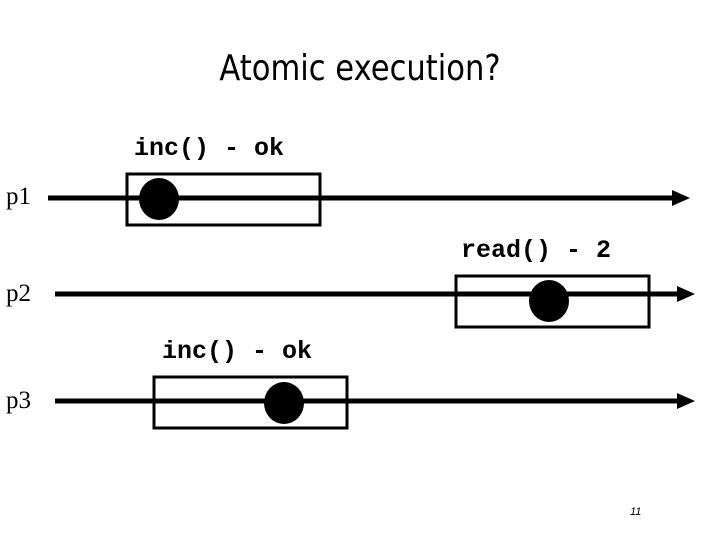 This screenshot has height=540, width=720. What do you see at coordinates (375, 301) in the screenshot?
I see `timeline-p2` at bounding box center [375, 301].